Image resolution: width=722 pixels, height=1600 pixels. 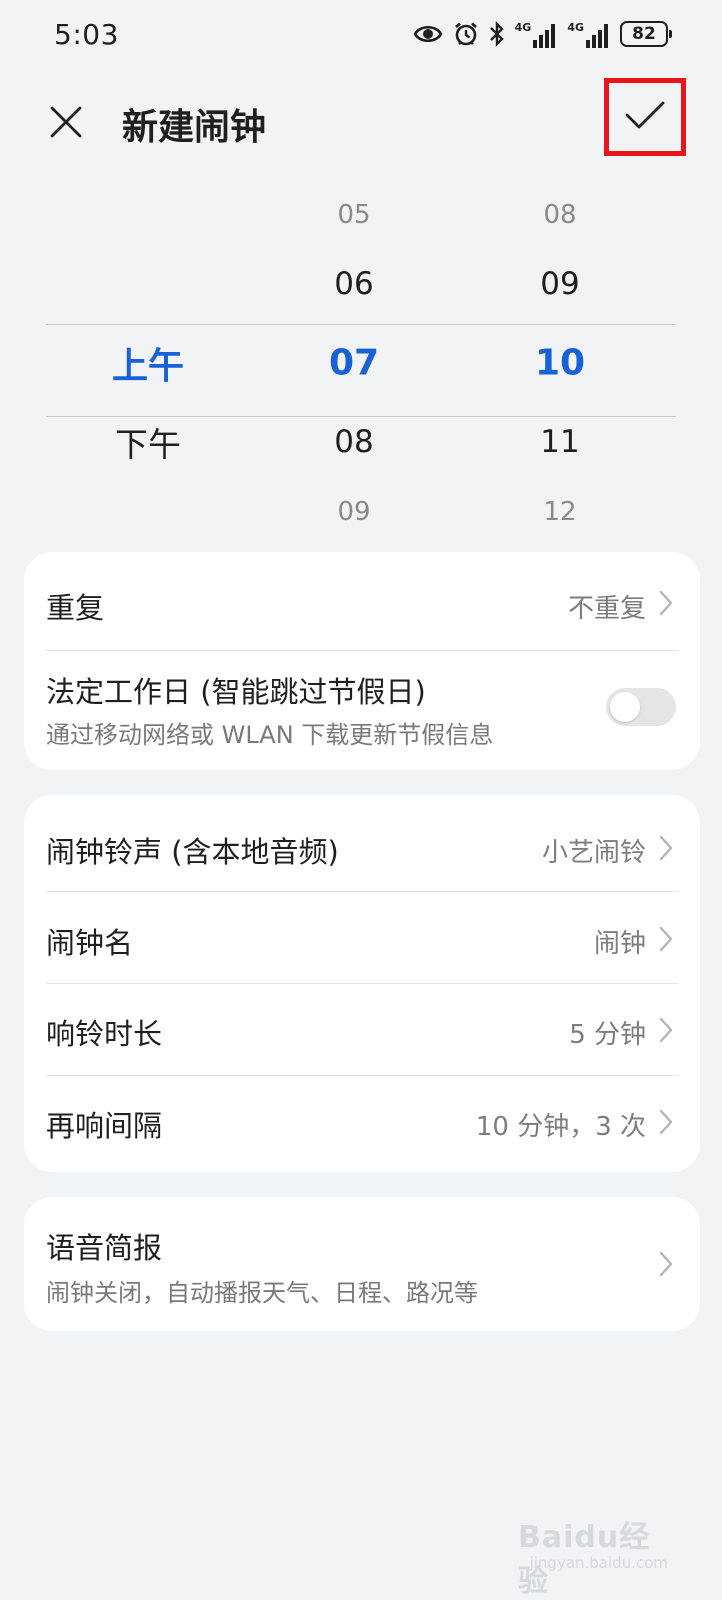 I want to click on hour-option: 08, so click(x=354, y=442).